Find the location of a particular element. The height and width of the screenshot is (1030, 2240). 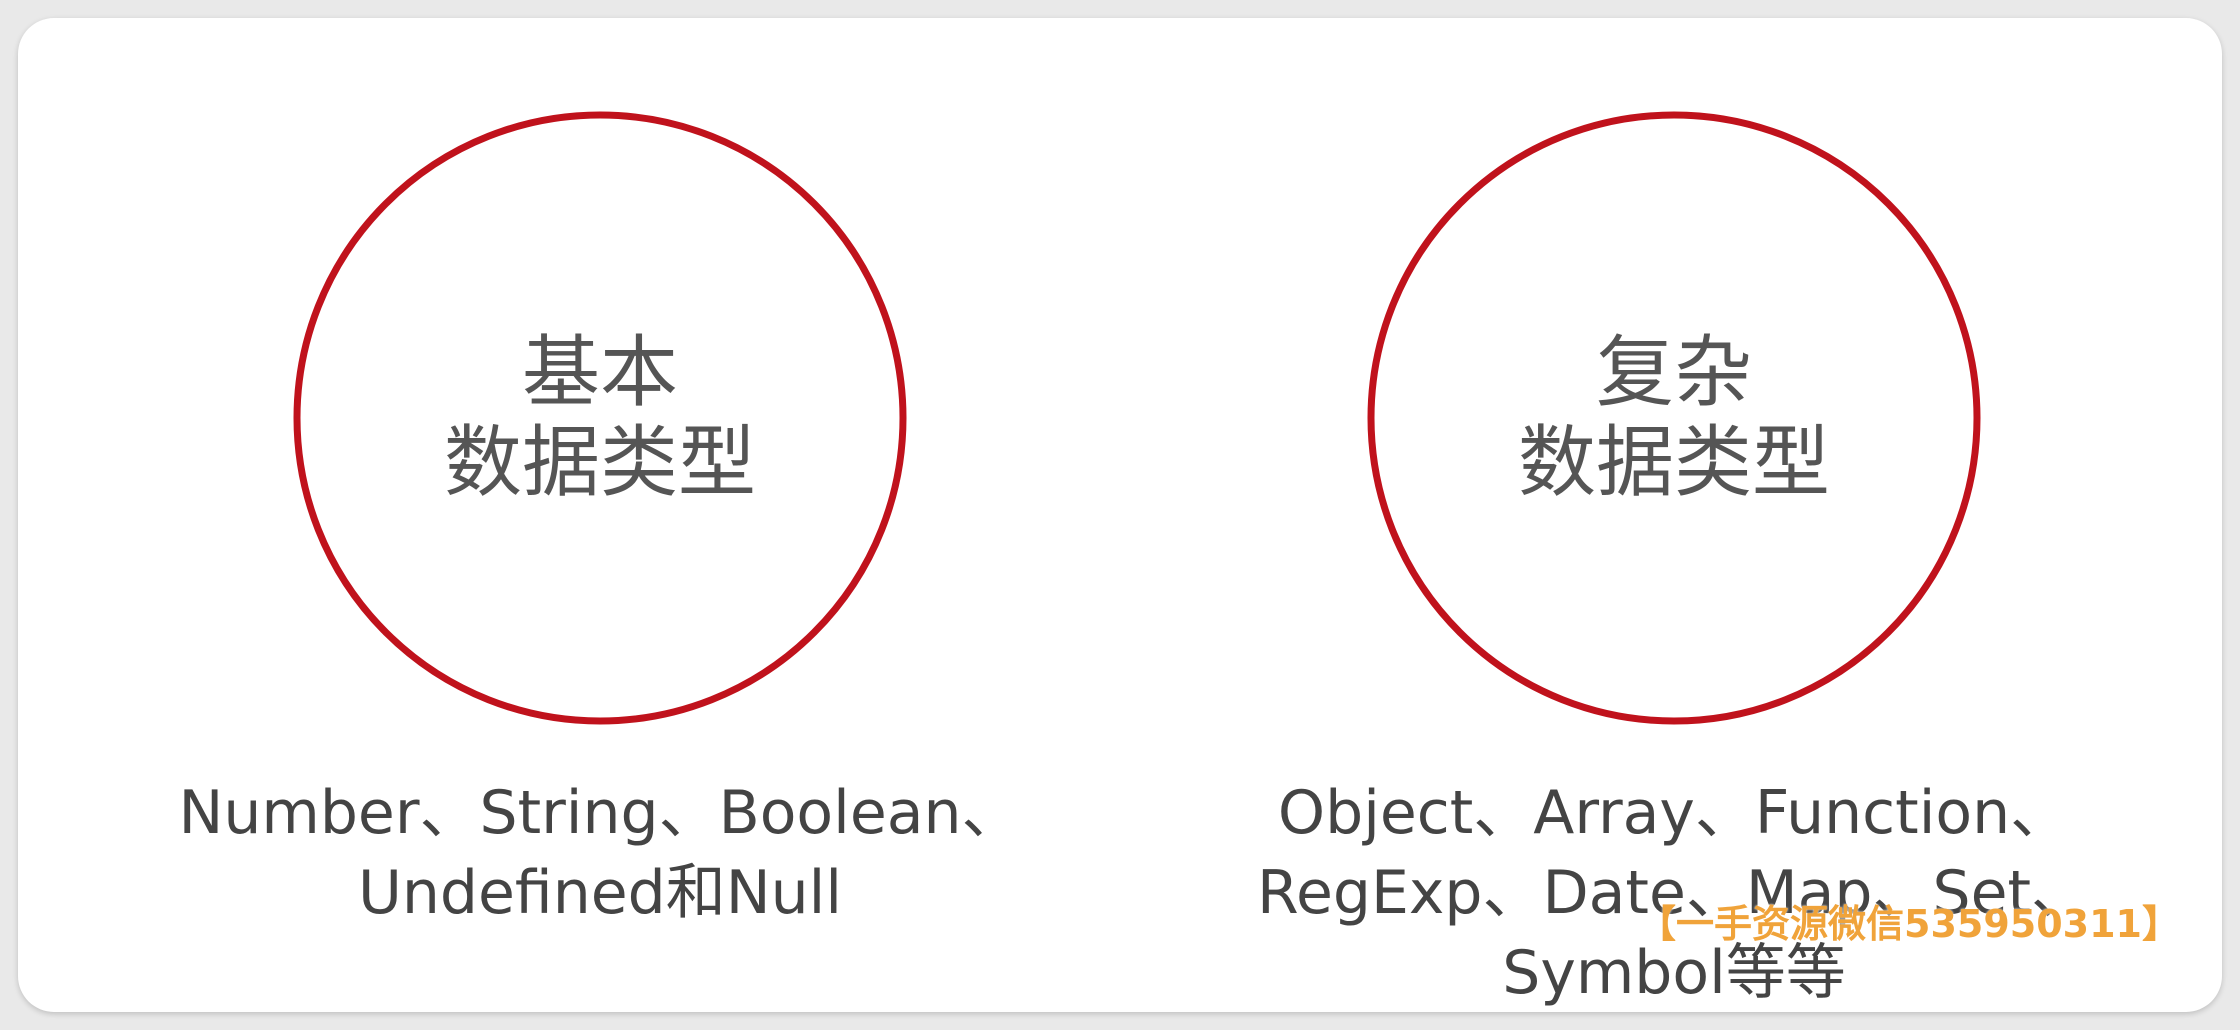

primitive-title-line1: 基本 is located at coordinates (599, 373).